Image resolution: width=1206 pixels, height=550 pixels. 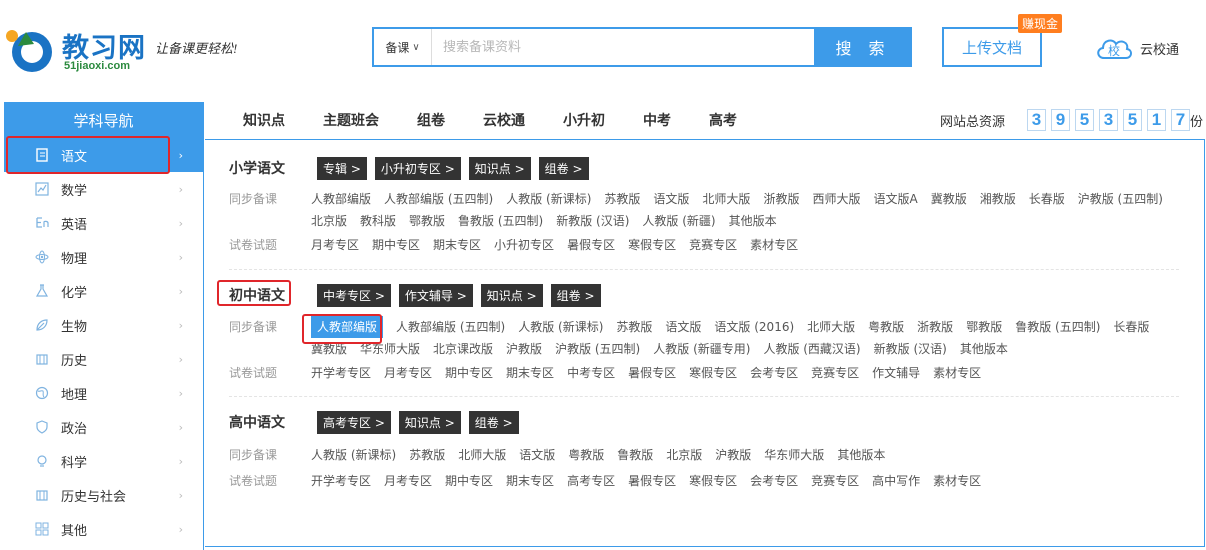 I want to click on sidebar-item-physics: 物理 ›, so click(x=103, y=257).